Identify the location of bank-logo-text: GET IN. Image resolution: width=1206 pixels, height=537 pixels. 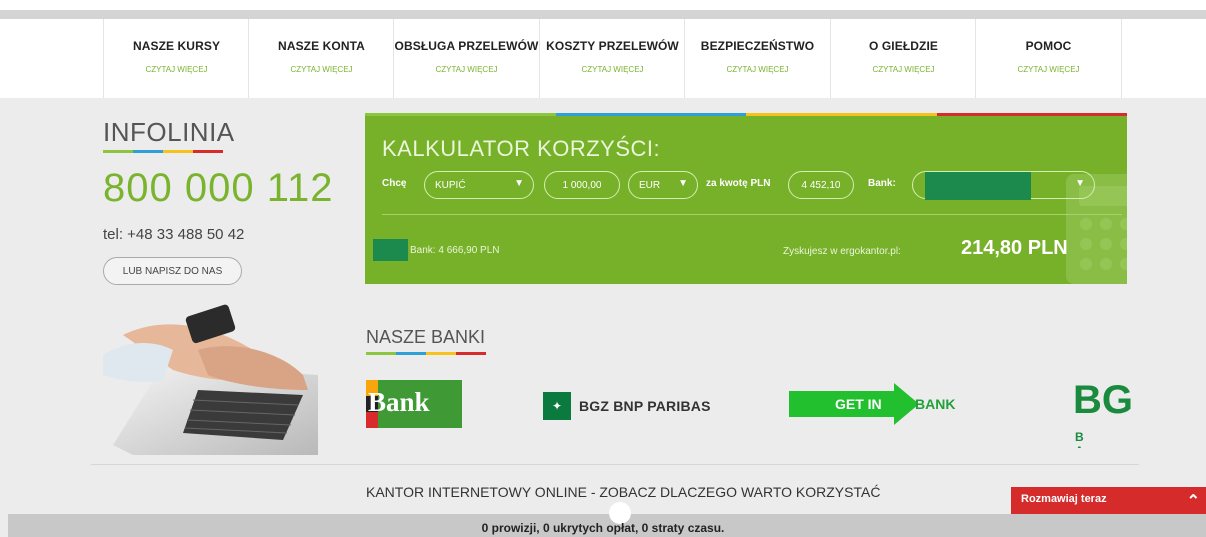
(858, 404).